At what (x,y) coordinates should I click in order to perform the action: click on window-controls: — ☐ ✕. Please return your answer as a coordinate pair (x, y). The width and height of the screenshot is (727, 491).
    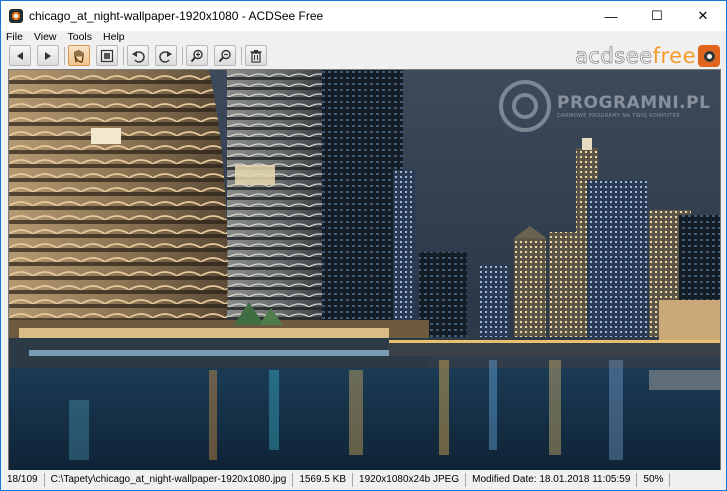
    Looking at the image, I should click on (657, 16).